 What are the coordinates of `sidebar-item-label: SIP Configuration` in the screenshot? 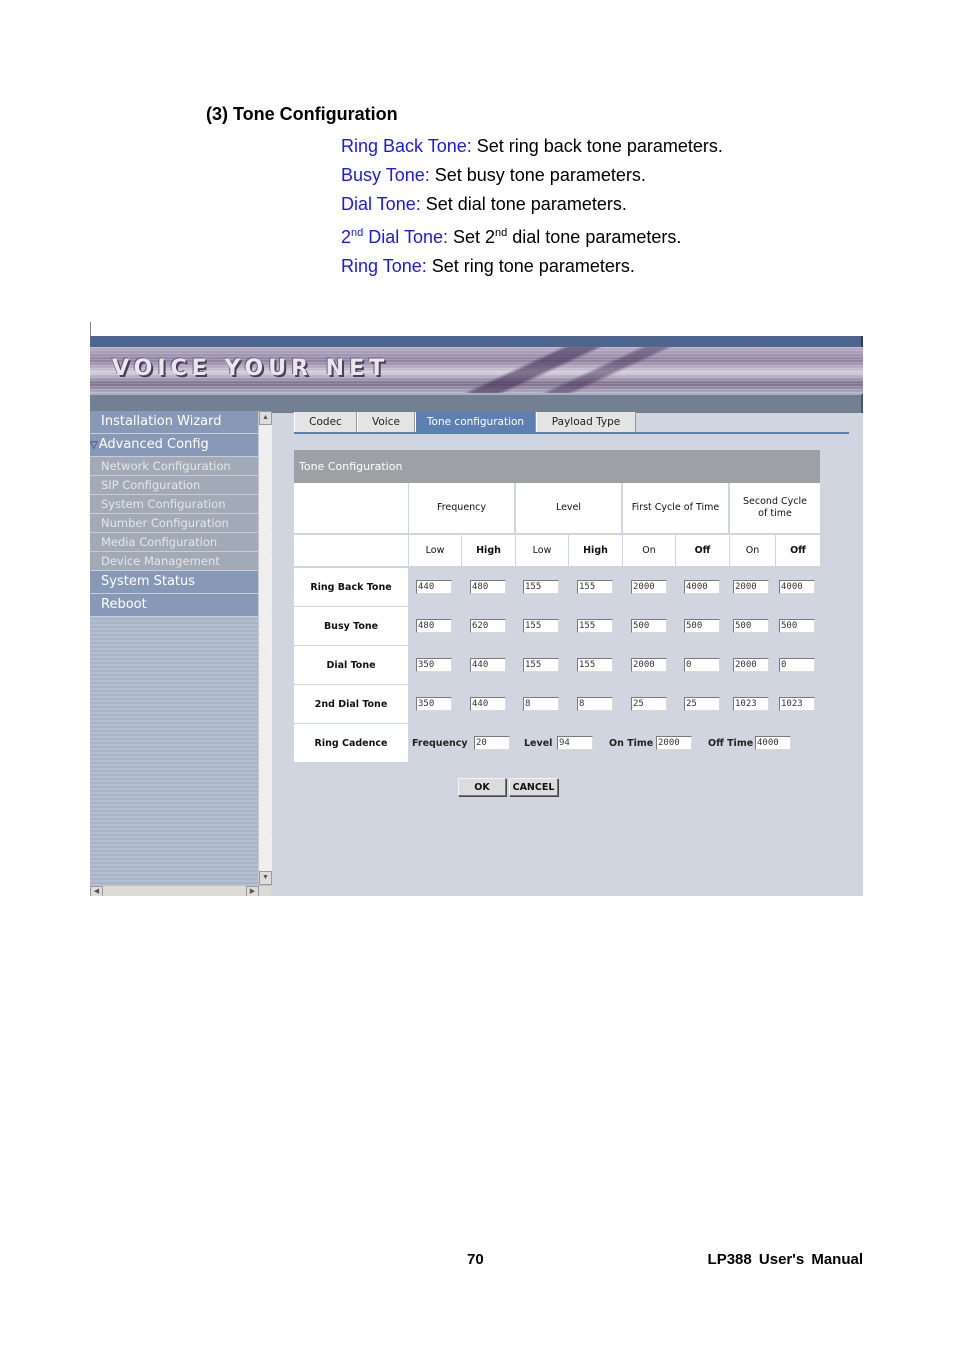 It's located at (151, 485).